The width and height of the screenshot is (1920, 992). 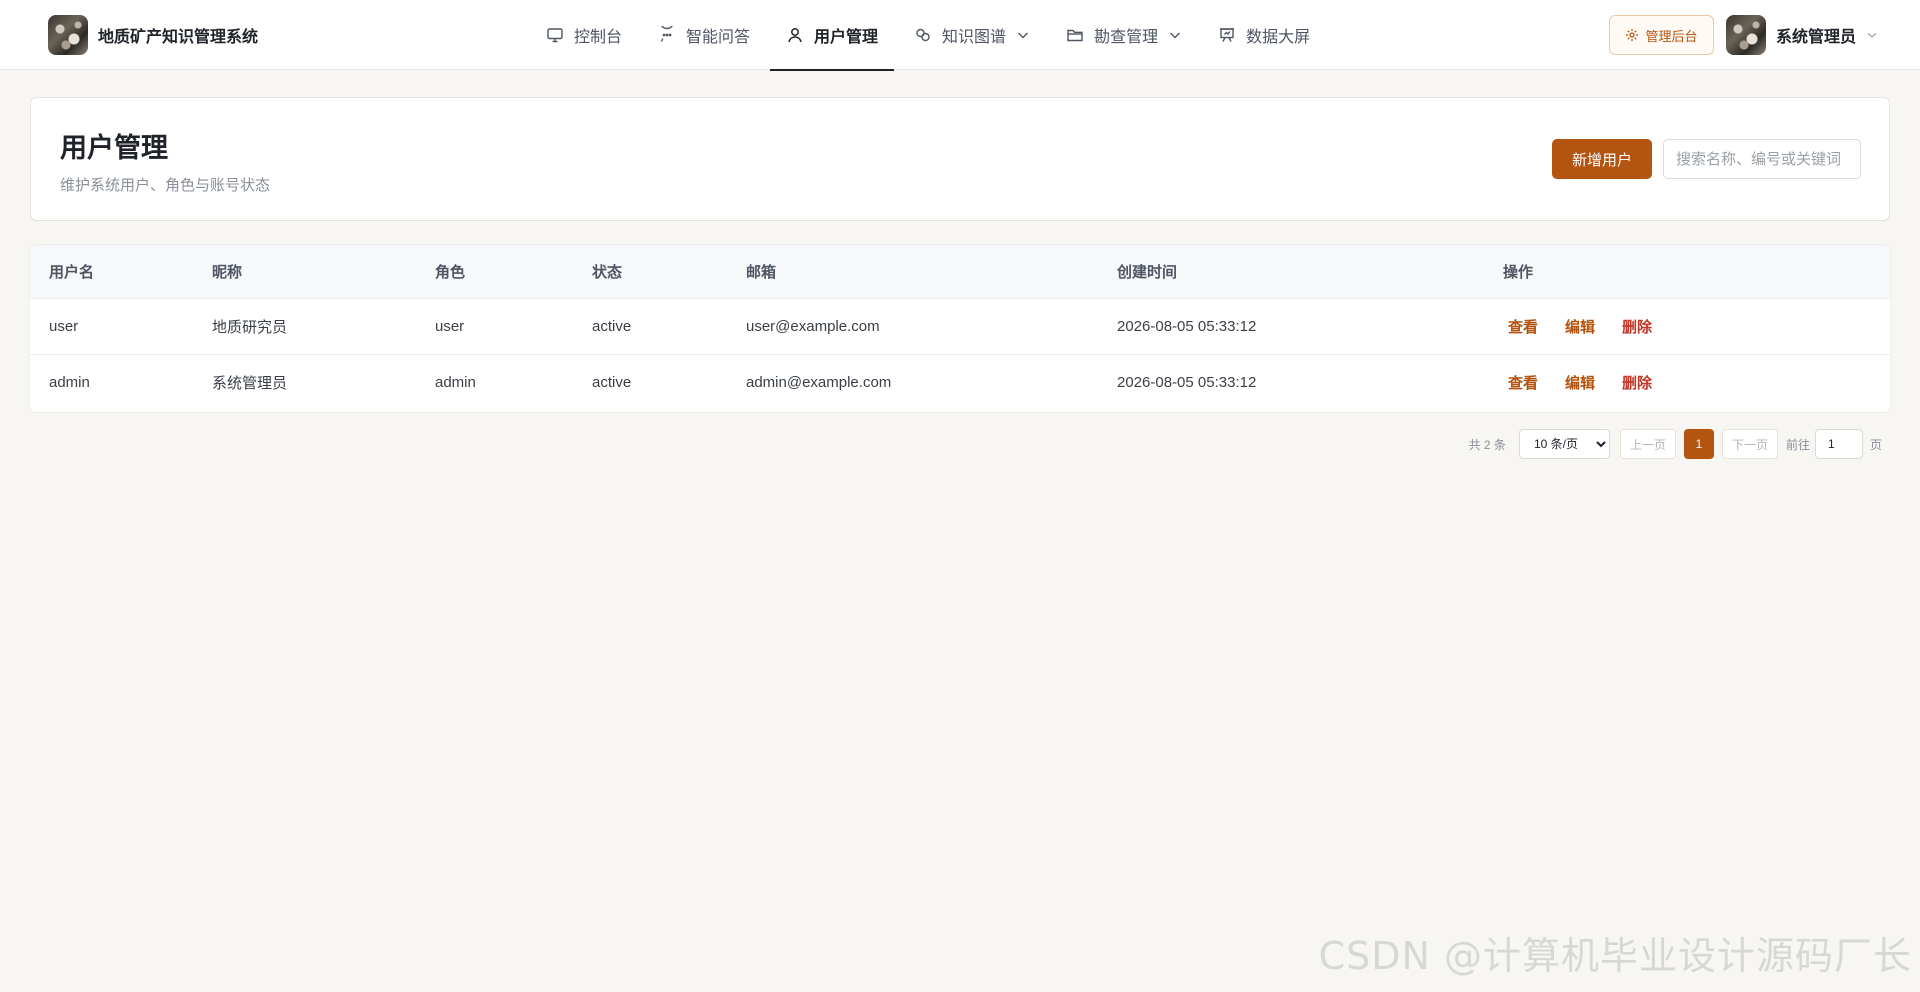 What do you see at coordinates (72, 272) in the screenshot?
I see `column-header-username: 用户名` at bounding box center [72, 272].